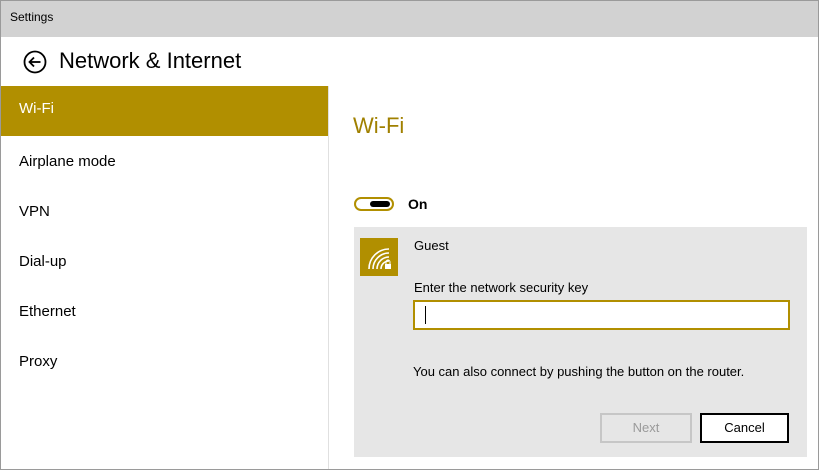  I want to click on sidebar-item-label: Proxy, so click(38, 361).